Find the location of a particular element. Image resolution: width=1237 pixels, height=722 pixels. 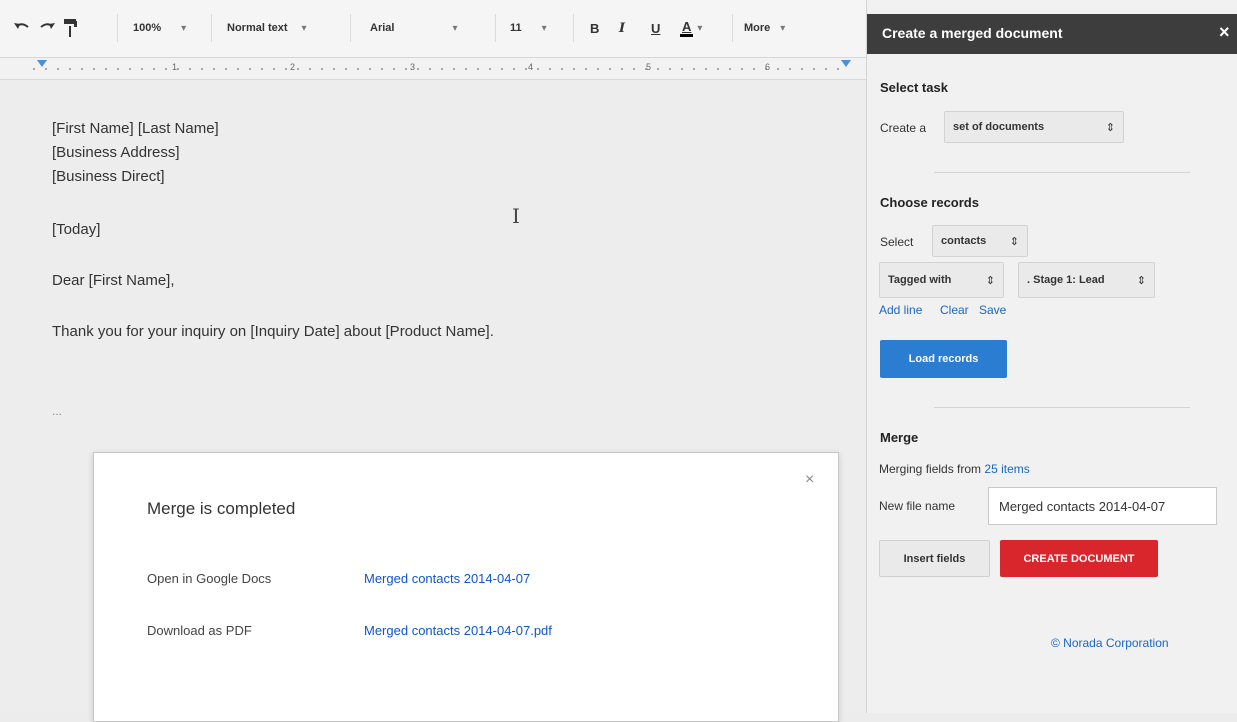

merging-fields-label: Merging fields from is located at coordinates (930, 469).